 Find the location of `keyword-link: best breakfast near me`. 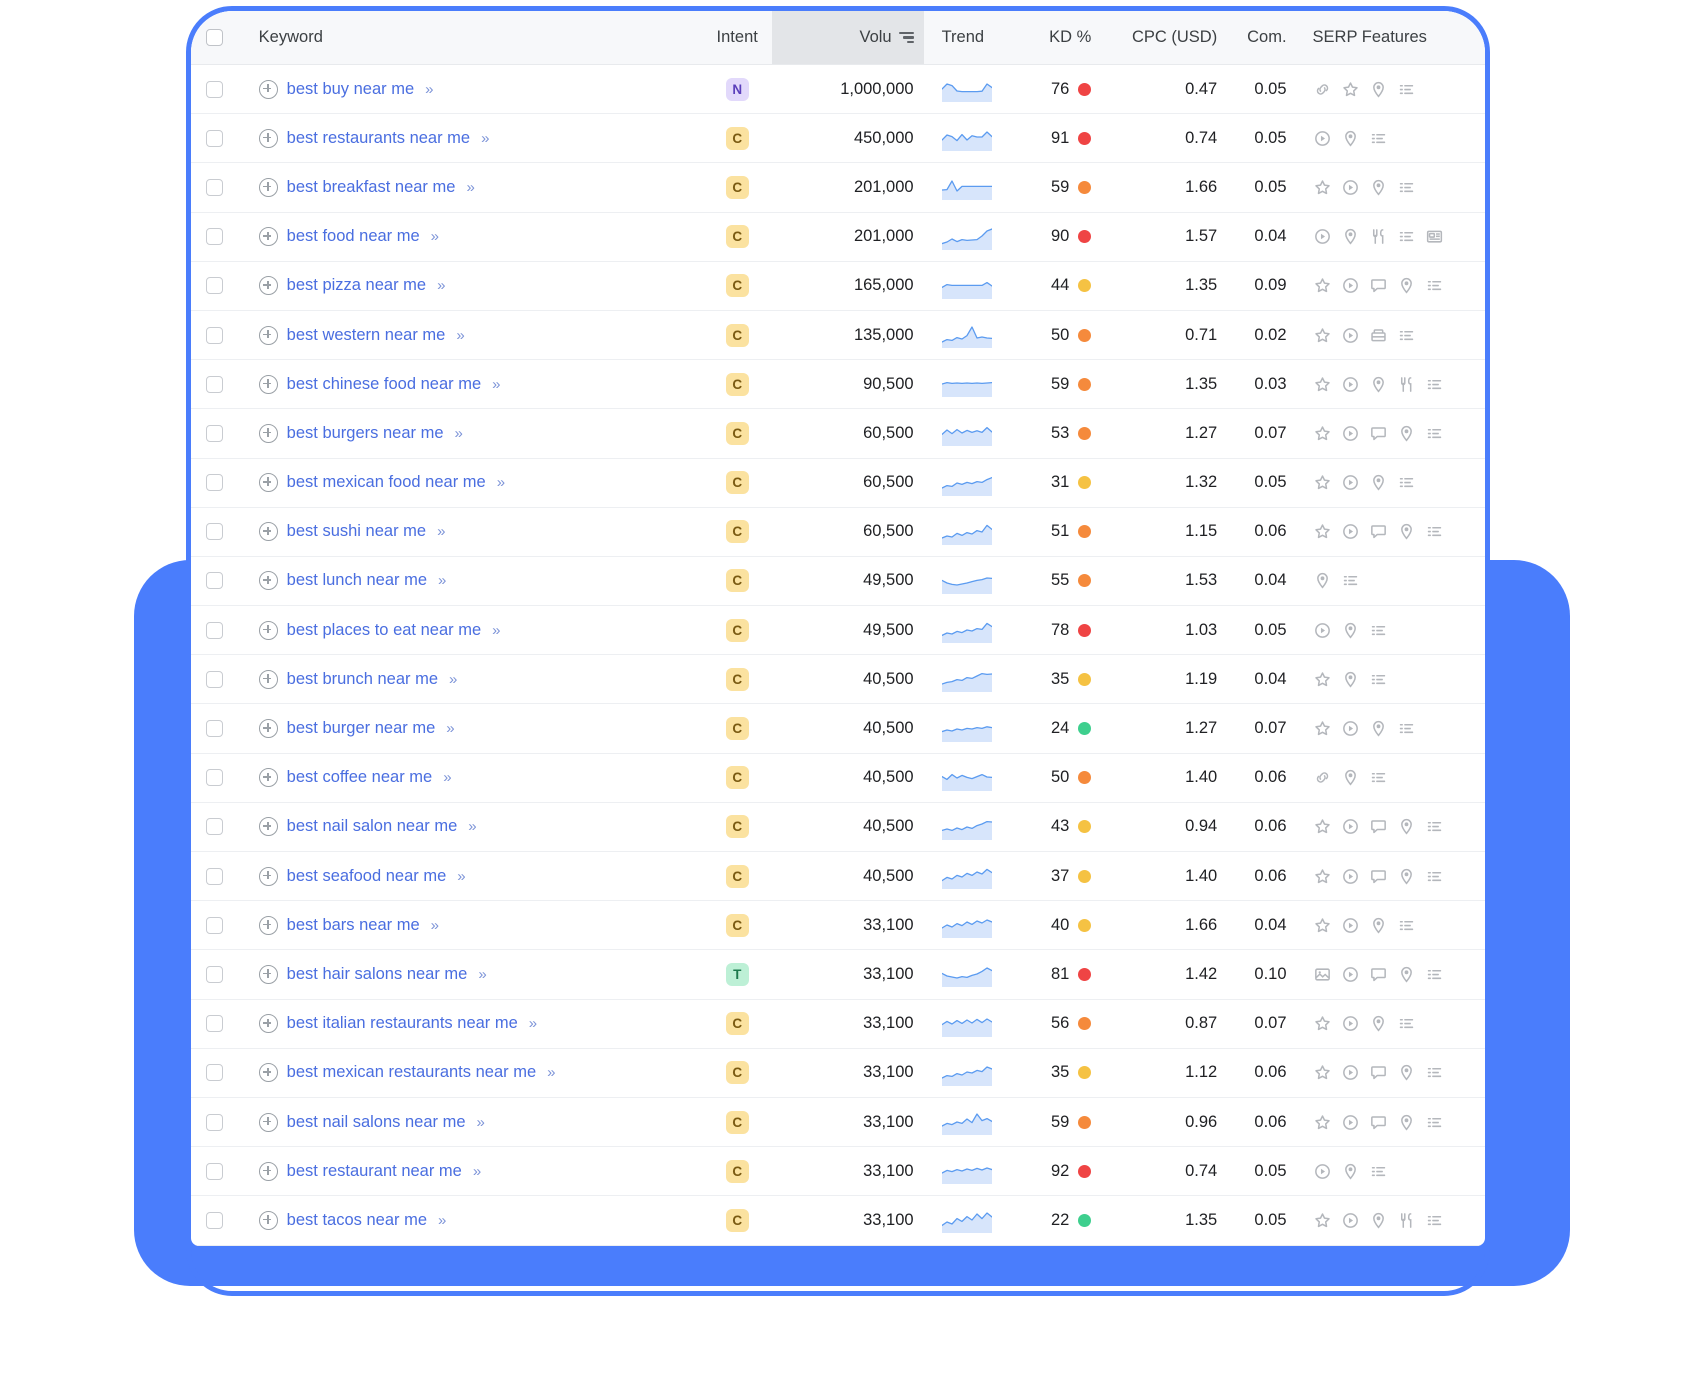

keyword-link: best breakfast near me is located at coordinates (371, 187).